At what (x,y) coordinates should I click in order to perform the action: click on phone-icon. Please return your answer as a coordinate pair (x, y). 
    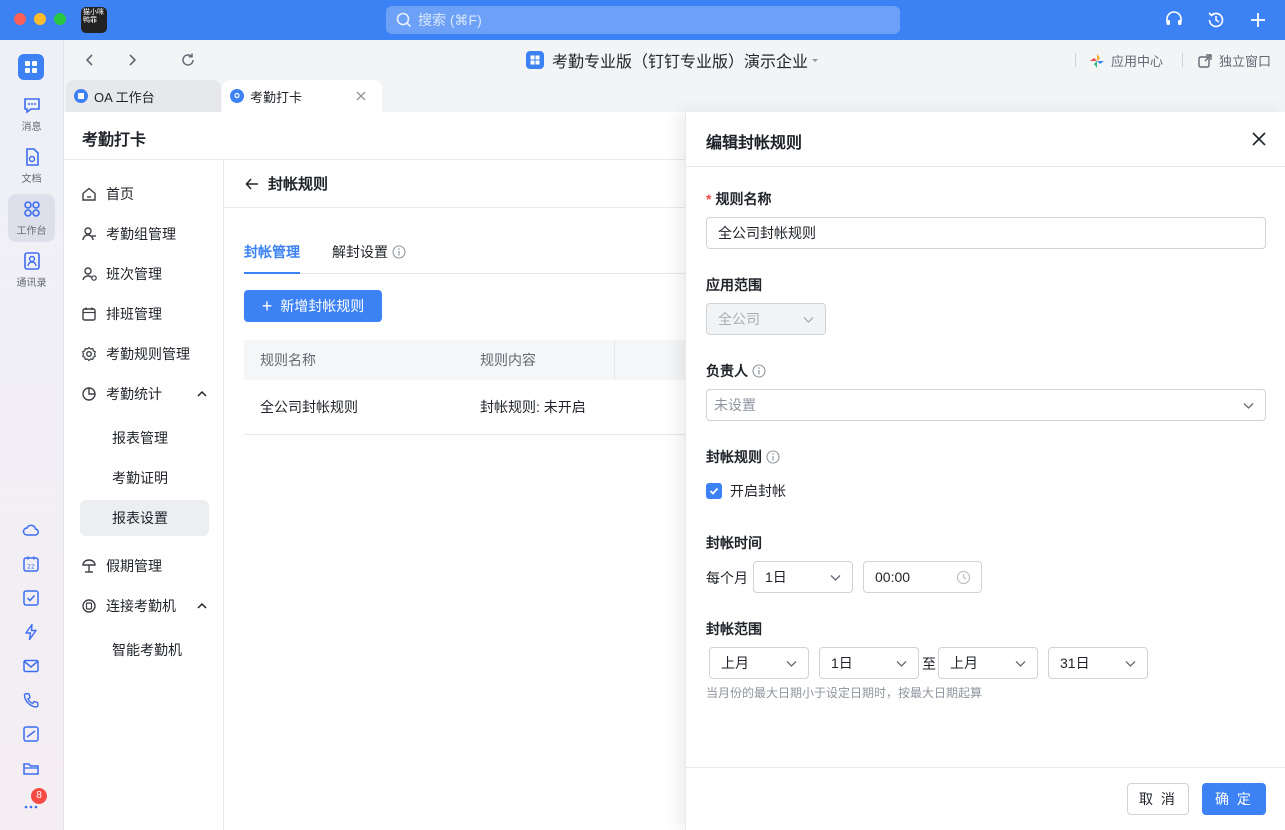
    Looking at the image, I should click on (31, 700).